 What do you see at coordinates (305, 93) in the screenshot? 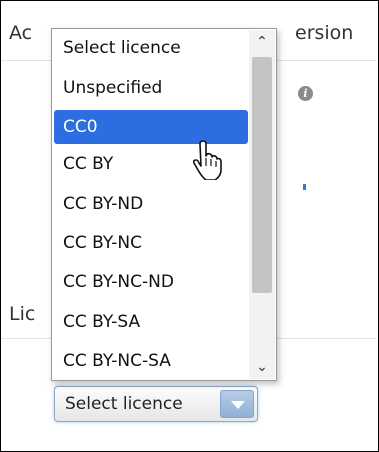
I see `info-icon: i` at bounding box center [305, 93].